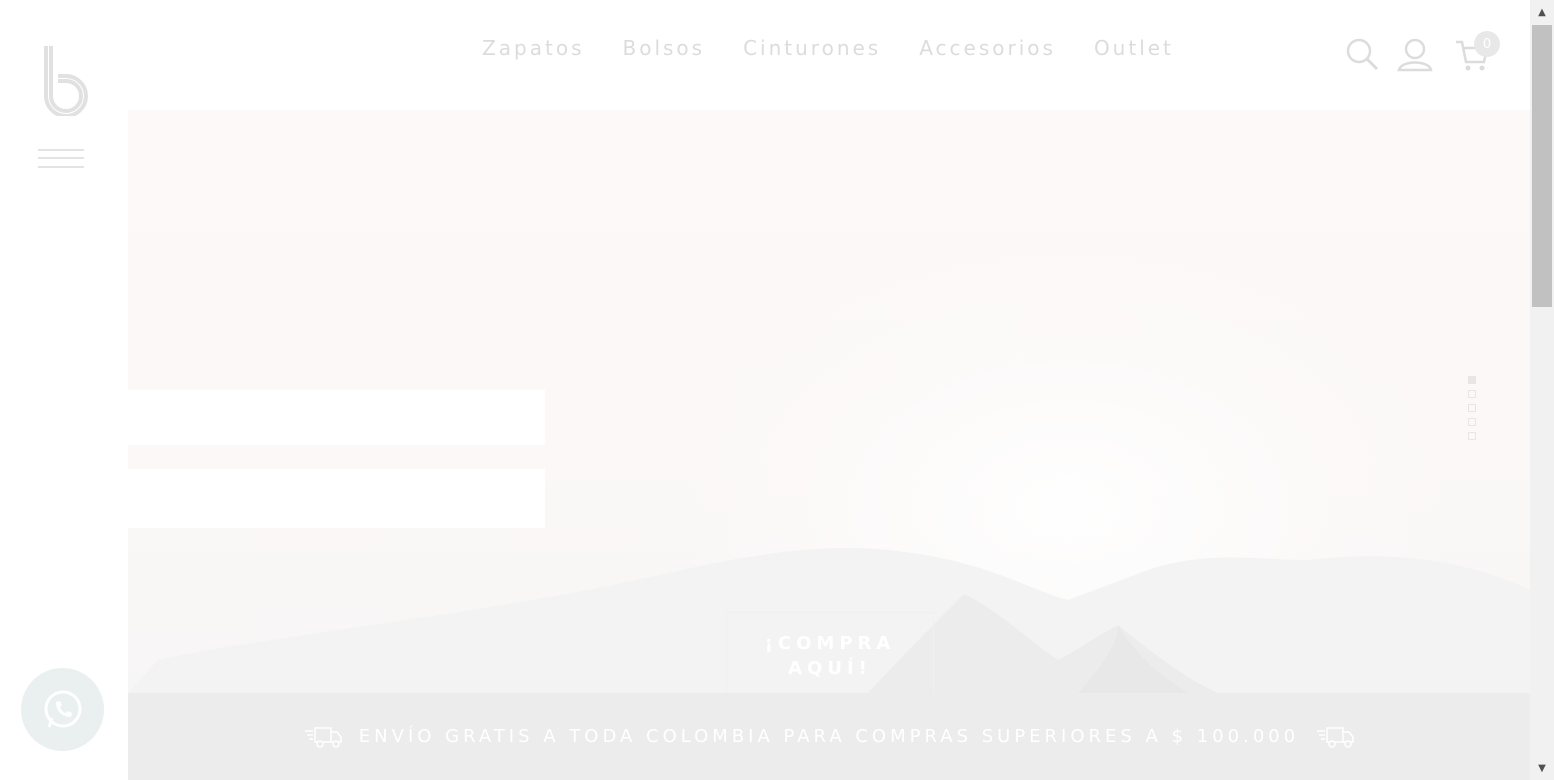  What do you see at coordinates (66, 82) in the screenshot?
I see `b-logo-icon` at bounding box center [66, 82].